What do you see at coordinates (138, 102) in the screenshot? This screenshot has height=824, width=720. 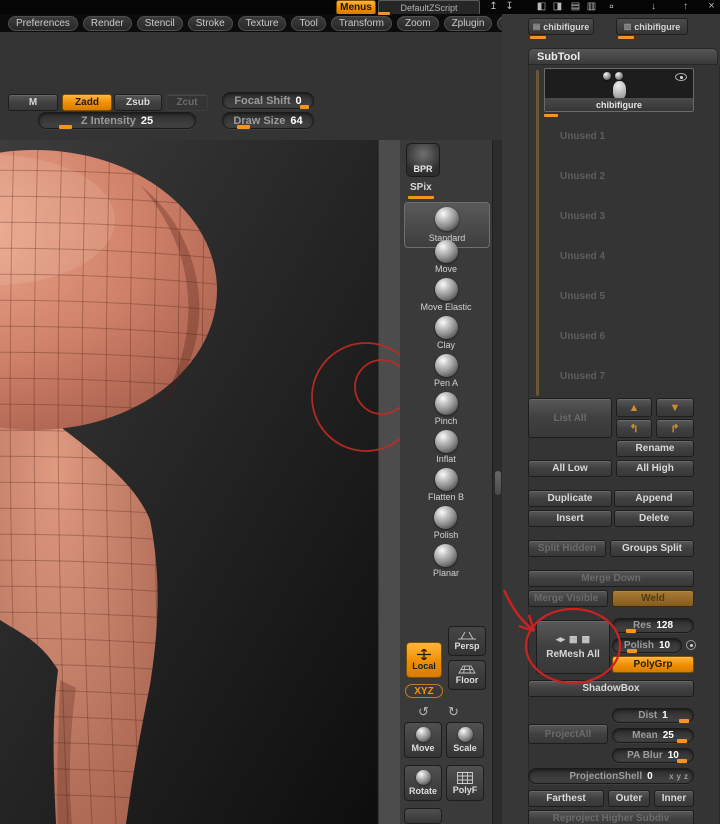 I see `zsub-button: Zsub` at bounding box center [138, 102].